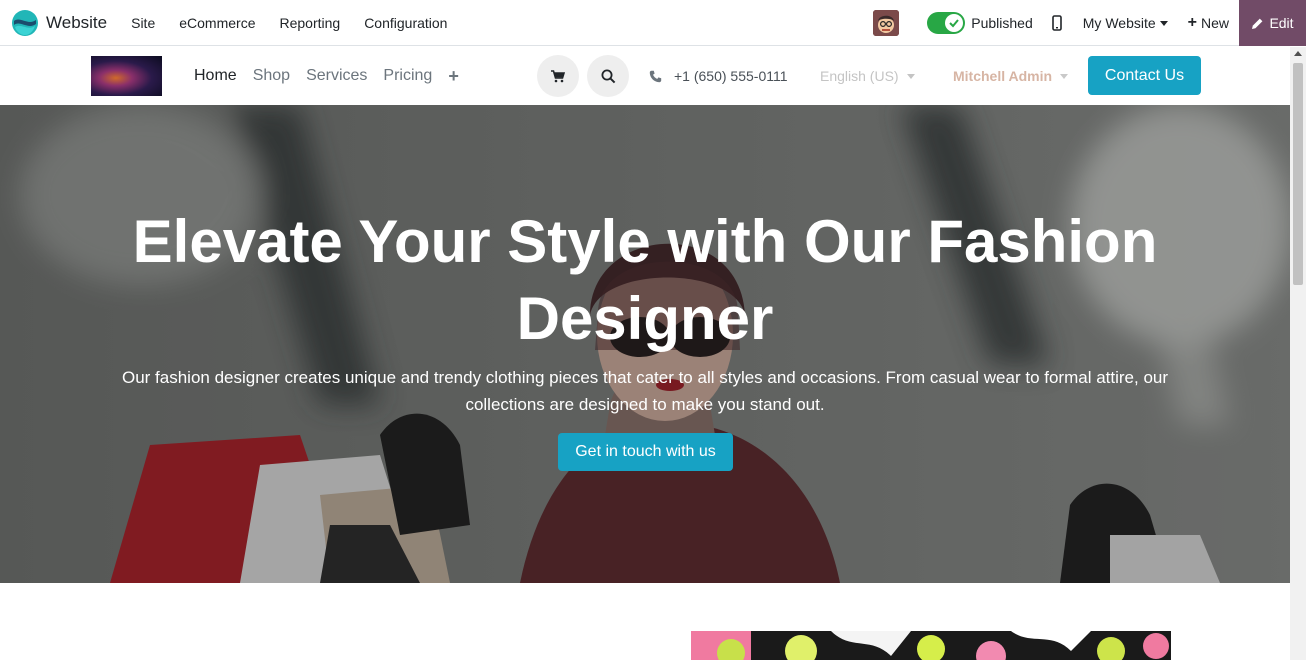 The image size is (1306, 660). Describe the element at coordinates (1002, 23) in the screenshot. I see `published-label: Published` at that location.